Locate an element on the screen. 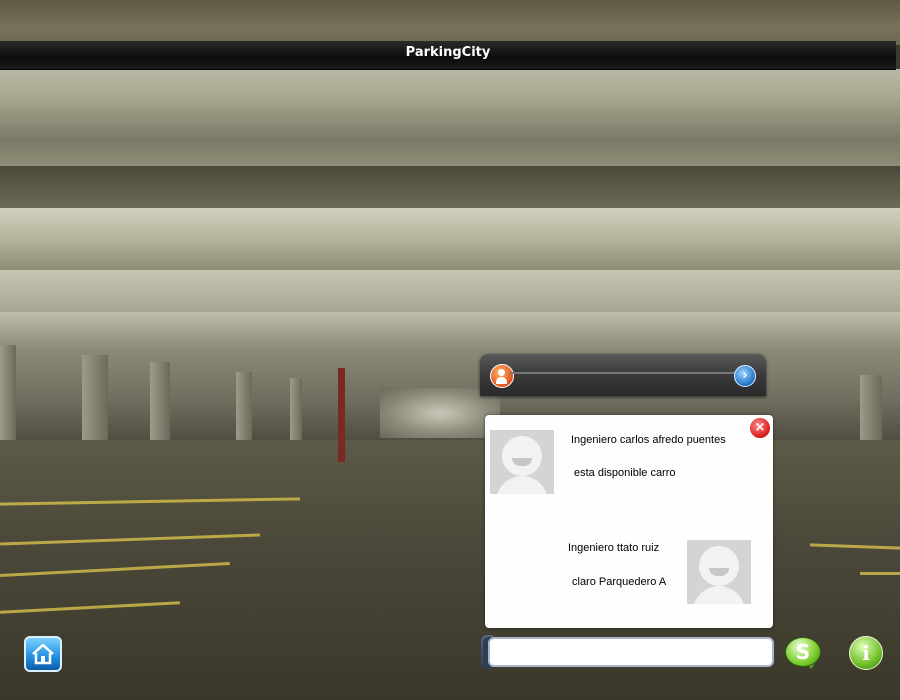 Image resolution: width=900 pixels, height=700 pixels. message-text: claro Parquedero A is located at coordinates (619, 582).